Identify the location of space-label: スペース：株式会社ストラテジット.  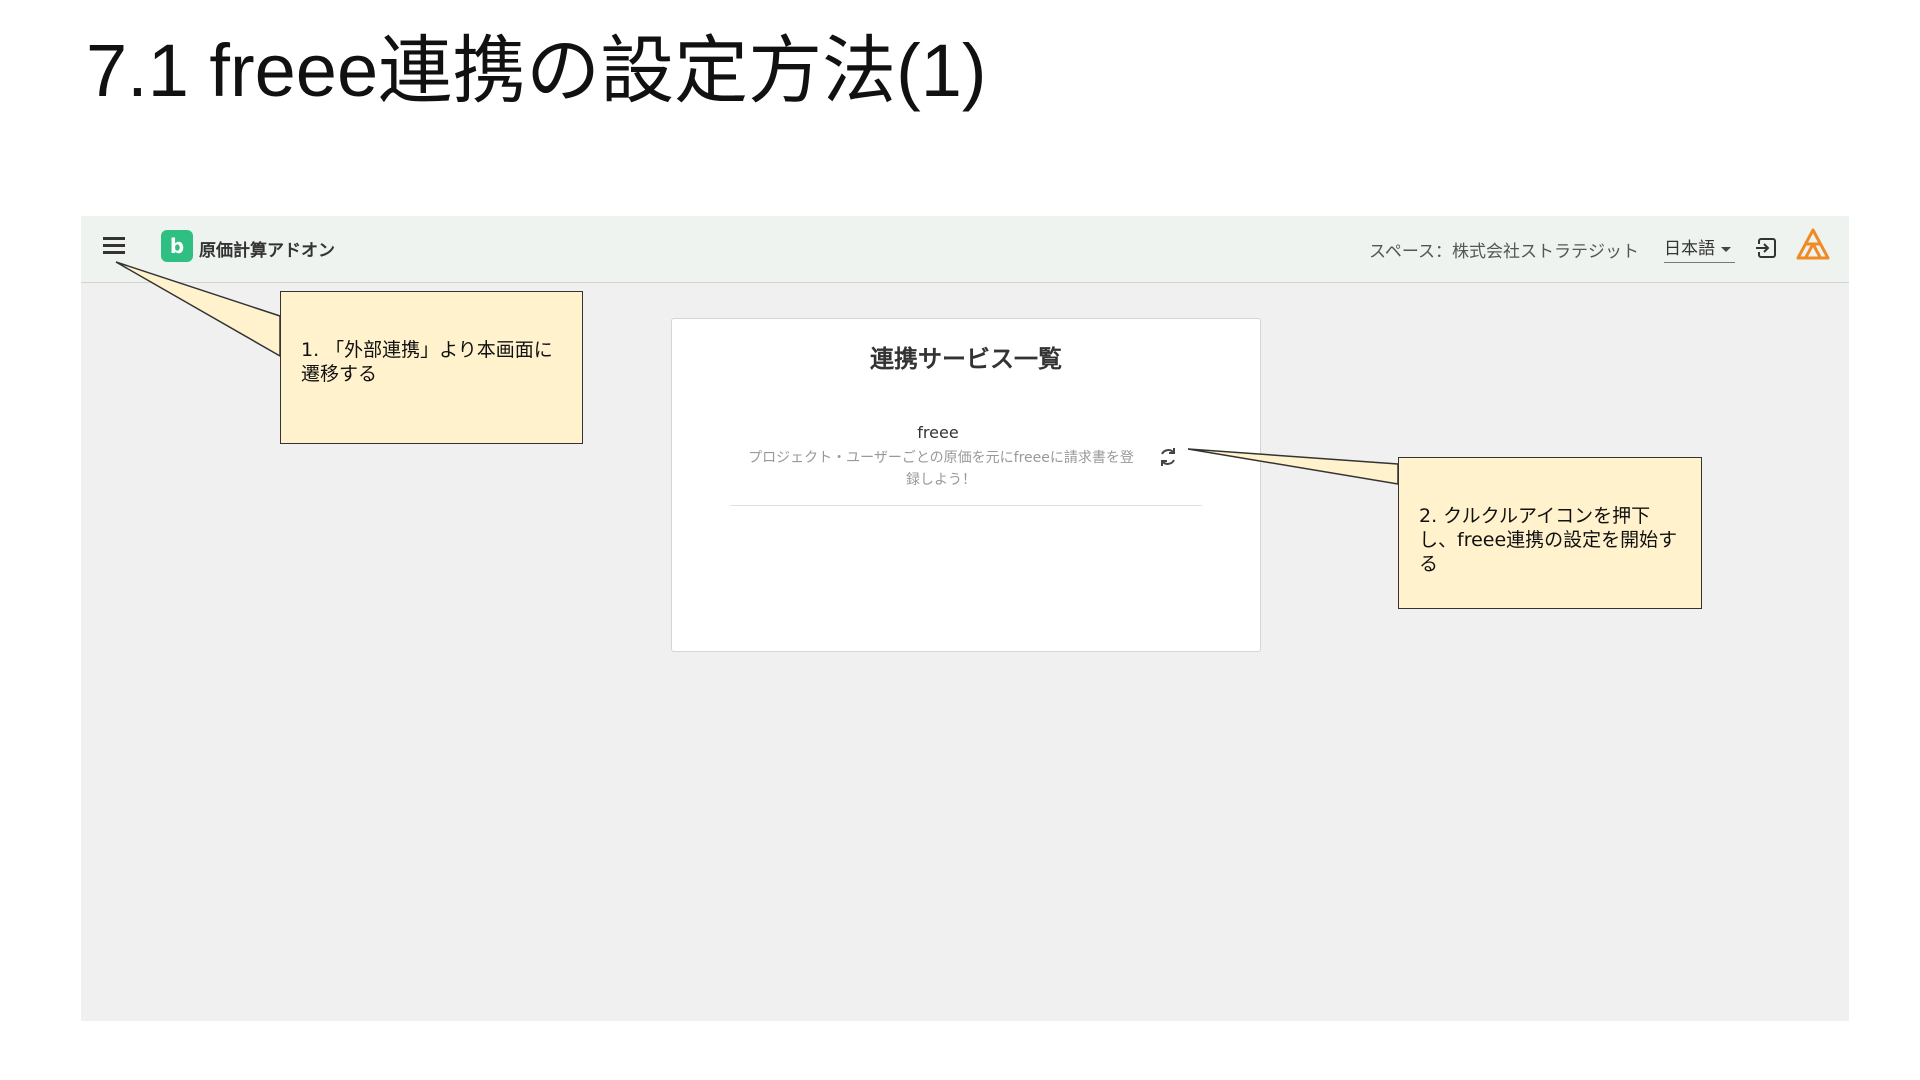
(1504, 252).